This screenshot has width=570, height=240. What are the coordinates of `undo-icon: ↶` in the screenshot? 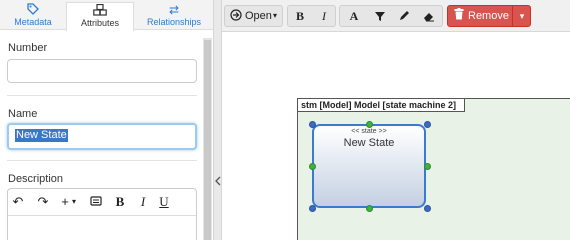 It's located at (18, 202).